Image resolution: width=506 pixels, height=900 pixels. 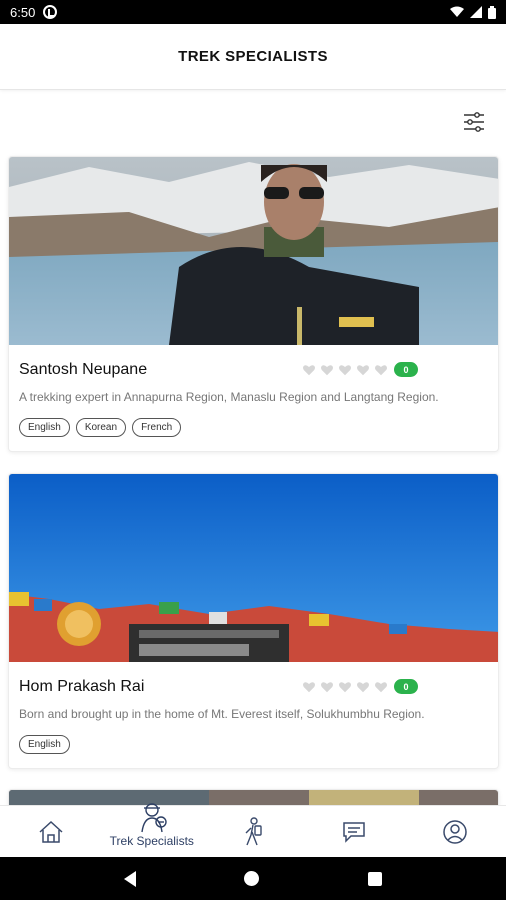 I want to click on app-header: TREK SPECIALISTS, so click(x=253, y=57).